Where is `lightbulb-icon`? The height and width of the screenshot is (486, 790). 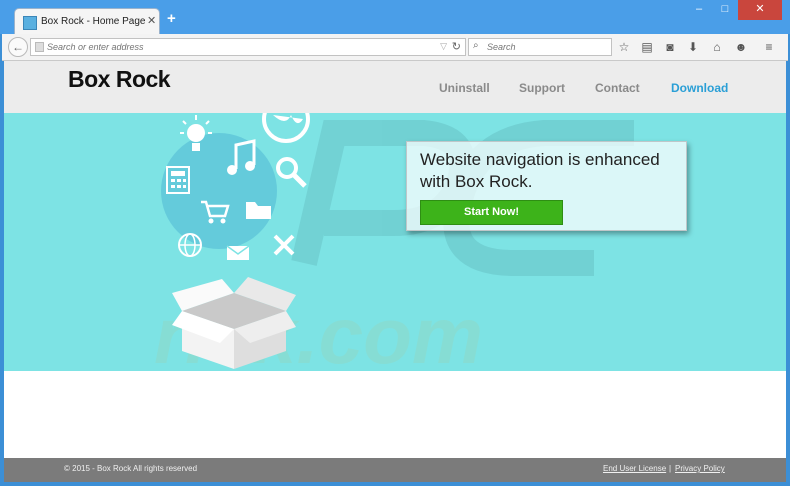 lightbulb-icon is located at coordinates (196, 133).